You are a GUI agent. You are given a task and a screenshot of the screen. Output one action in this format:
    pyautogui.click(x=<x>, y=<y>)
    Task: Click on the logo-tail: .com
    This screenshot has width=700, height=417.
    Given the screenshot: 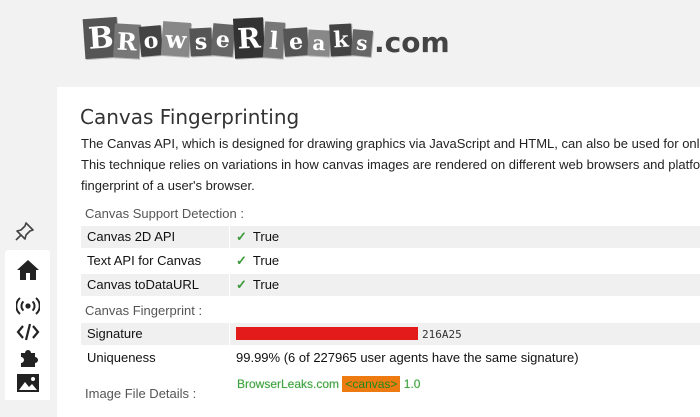 What is the action you would take?
    pyautogui.click(x=412, y=42)
    